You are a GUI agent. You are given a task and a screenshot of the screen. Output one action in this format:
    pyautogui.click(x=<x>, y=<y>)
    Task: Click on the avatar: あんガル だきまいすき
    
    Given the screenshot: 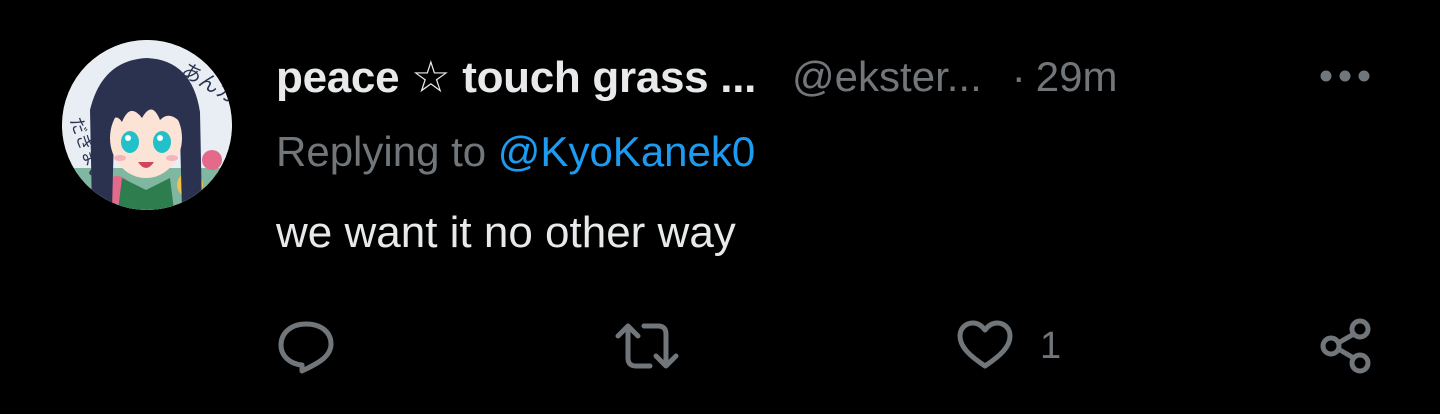 What is the action you would take?
    pyautogui.click(x=147, y=125)
    